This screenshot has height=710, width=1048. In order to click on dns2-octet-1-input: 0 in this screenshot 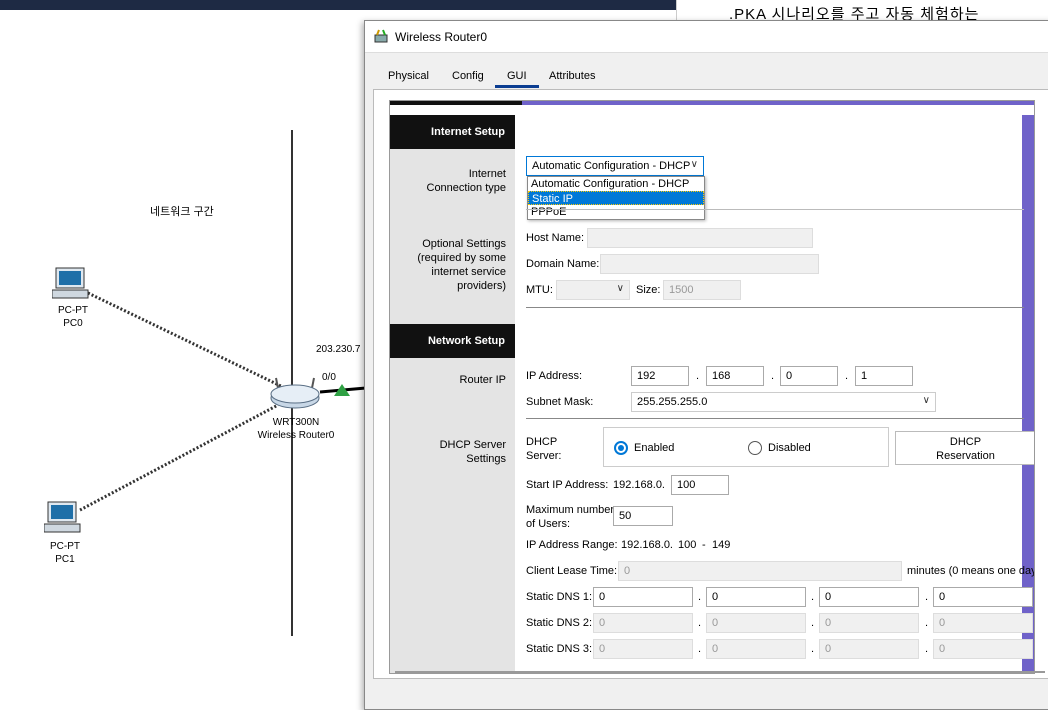, I will do `click(643, 623)`.